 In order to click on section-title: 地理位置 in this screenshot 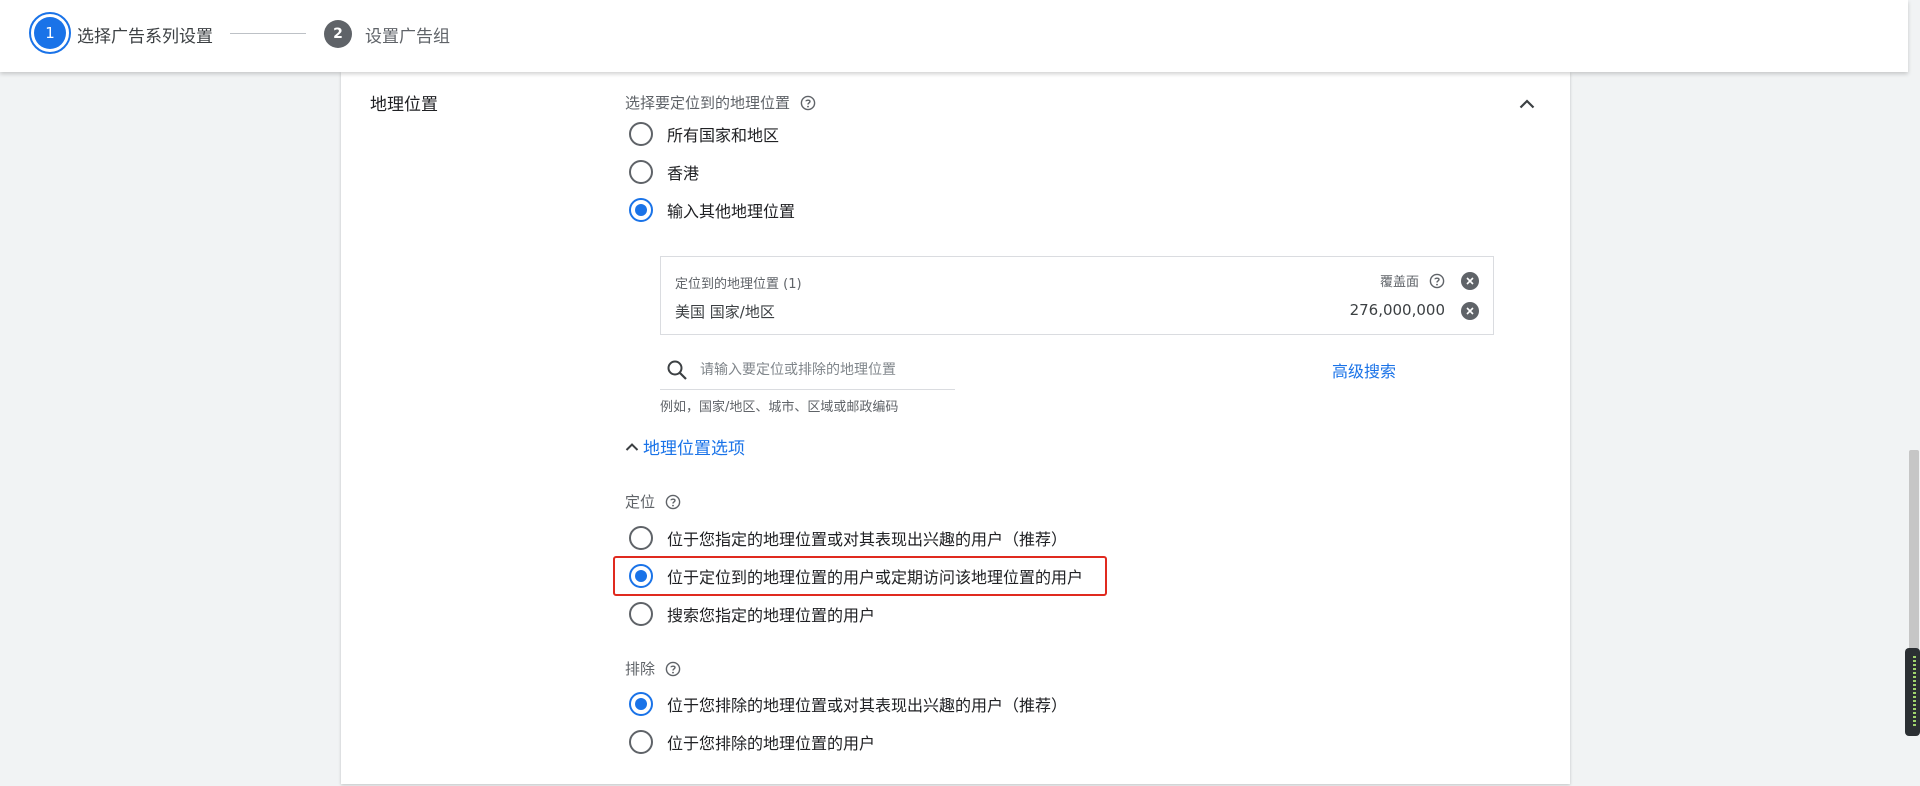, I will do `click(404, 105)`.